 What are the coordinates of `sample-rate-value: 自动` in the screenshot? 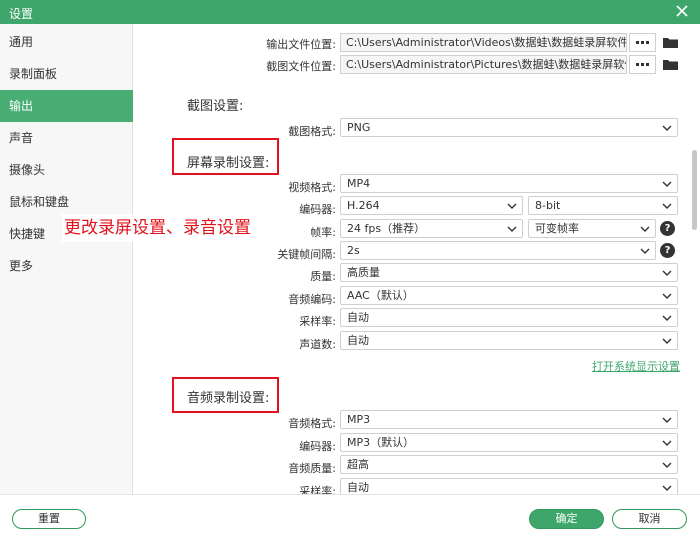 It's located at (358, 317).